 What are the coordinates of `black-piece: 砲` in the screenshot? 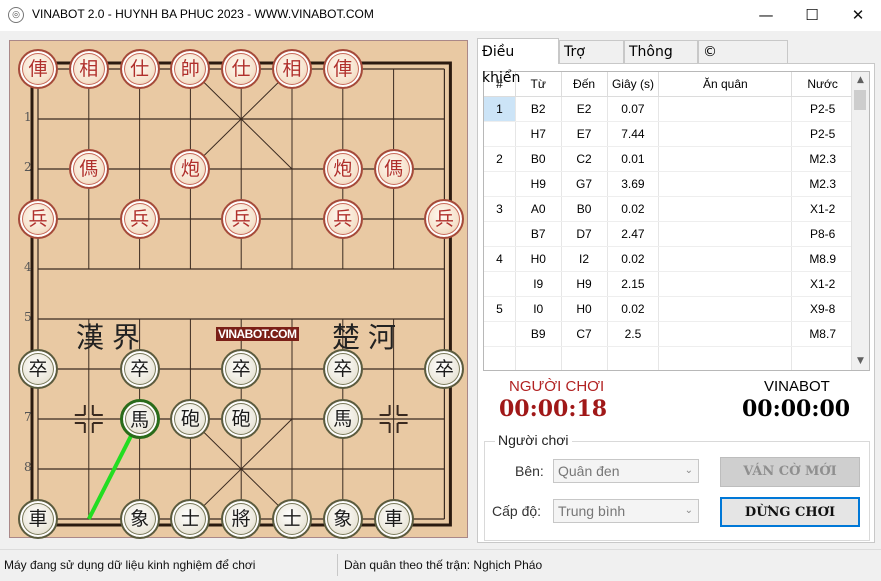 It's located at (241, 419).